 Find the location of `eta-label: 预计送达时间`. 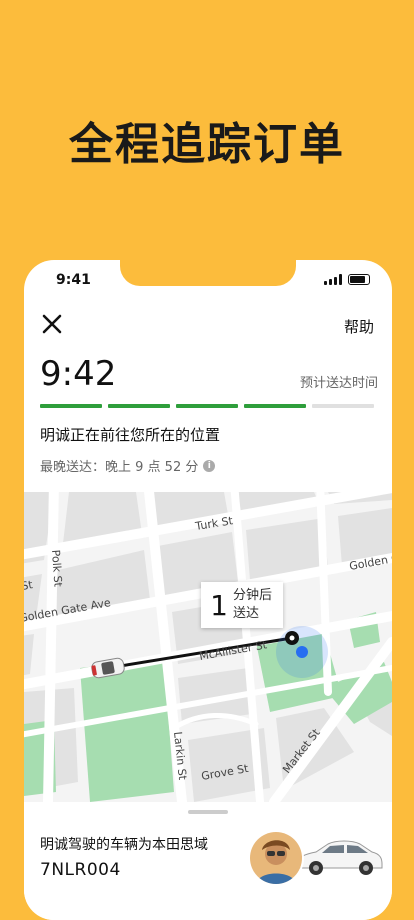

eta-label: 预计送达时间 is located at coordinates (338, 383).